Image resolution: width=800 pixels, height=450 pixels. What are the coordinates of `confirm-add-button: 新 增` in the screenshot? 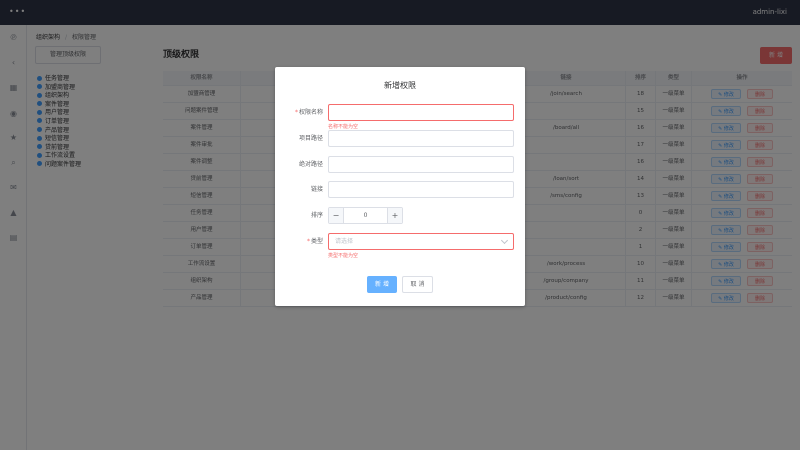 It's located at (382, 284).